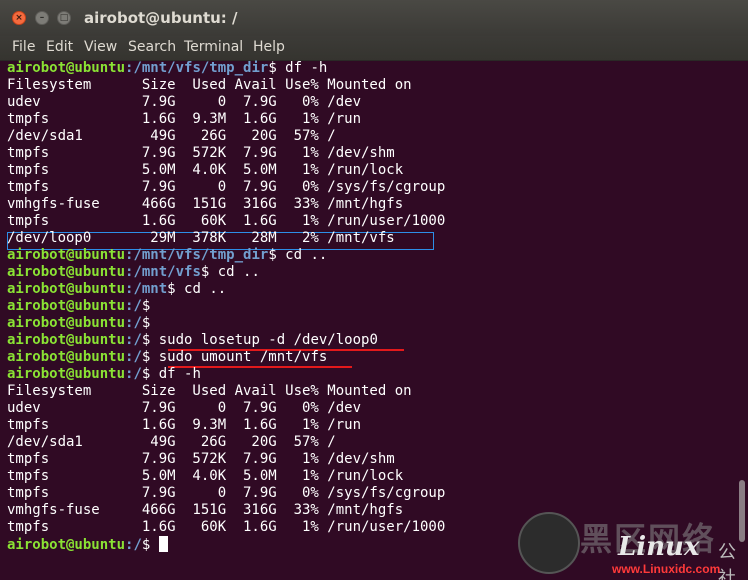  I want to click on prompt-line: airobot@ubuntu:/$ df -h, so click(372, 374).